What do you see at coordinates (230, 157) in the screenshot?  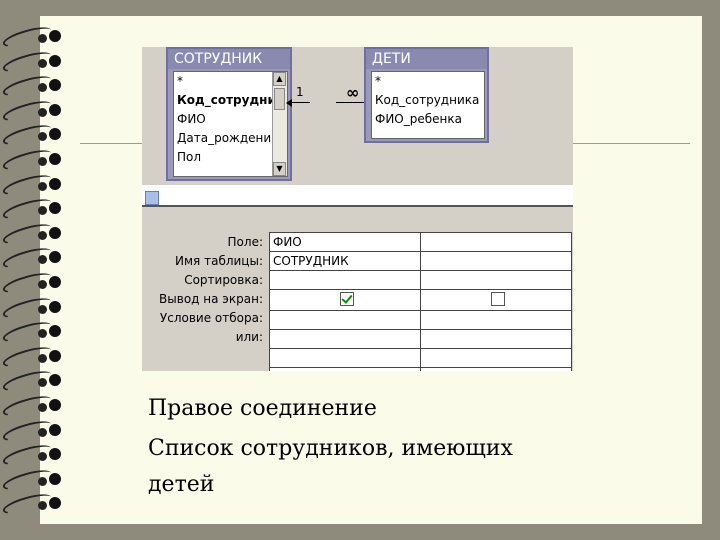 I see `field-item: Пол` at bounding box center [230, 157].